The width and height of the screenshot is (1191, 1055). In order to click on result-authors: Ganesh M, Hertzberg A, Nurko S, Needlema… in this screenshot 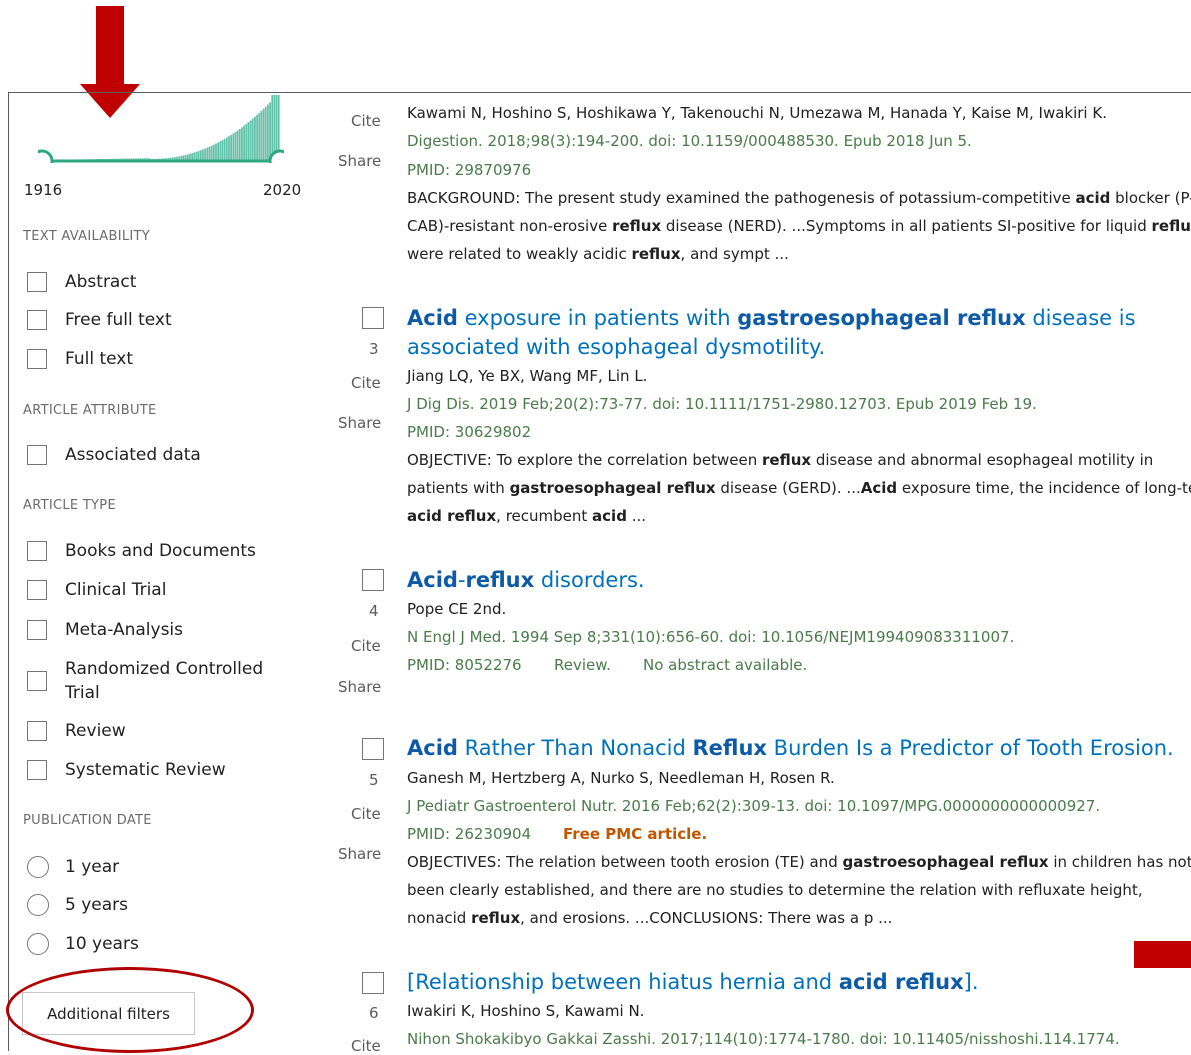, I will do `click(621, 778)`.